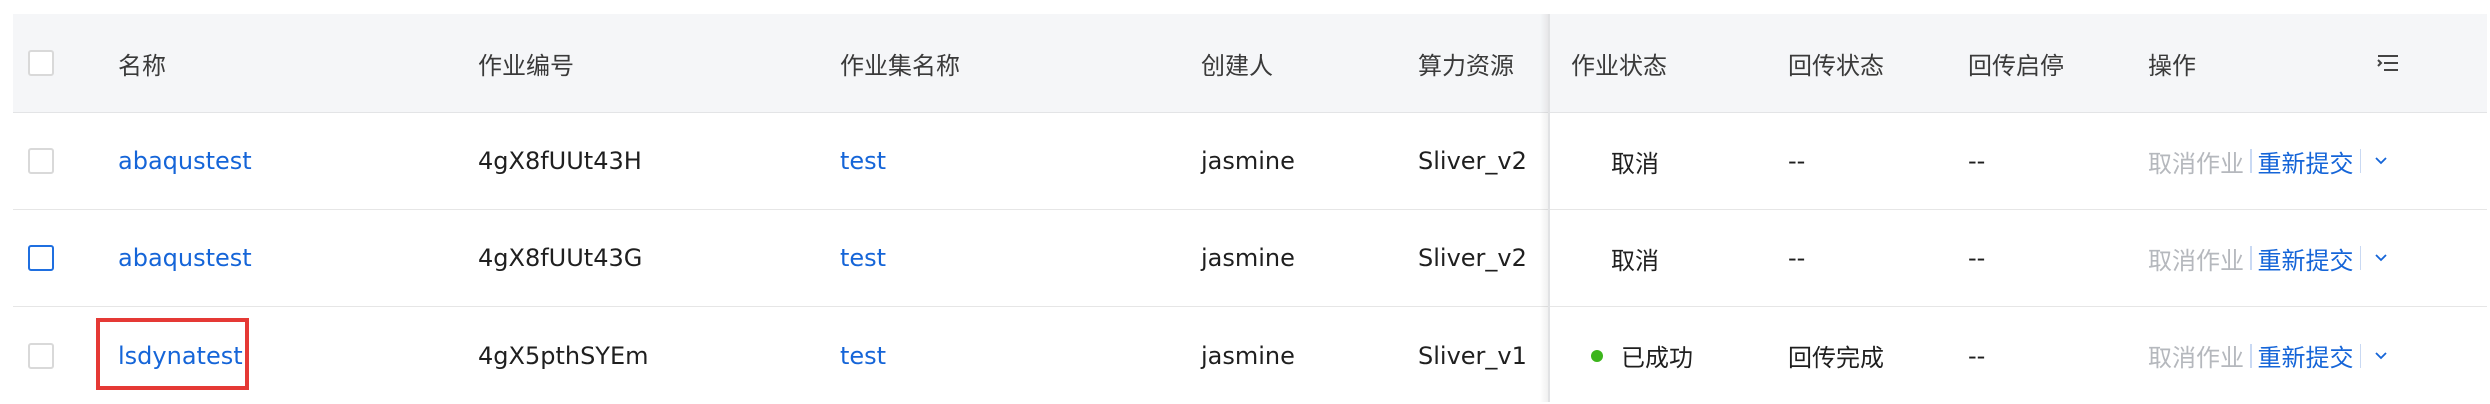 The width and height of the screenshot is (2490, 404). What do you see at coordinates (142, 63) in the screenshot?
I see `column-header-name: 名称` at bounding box center [142, 63].